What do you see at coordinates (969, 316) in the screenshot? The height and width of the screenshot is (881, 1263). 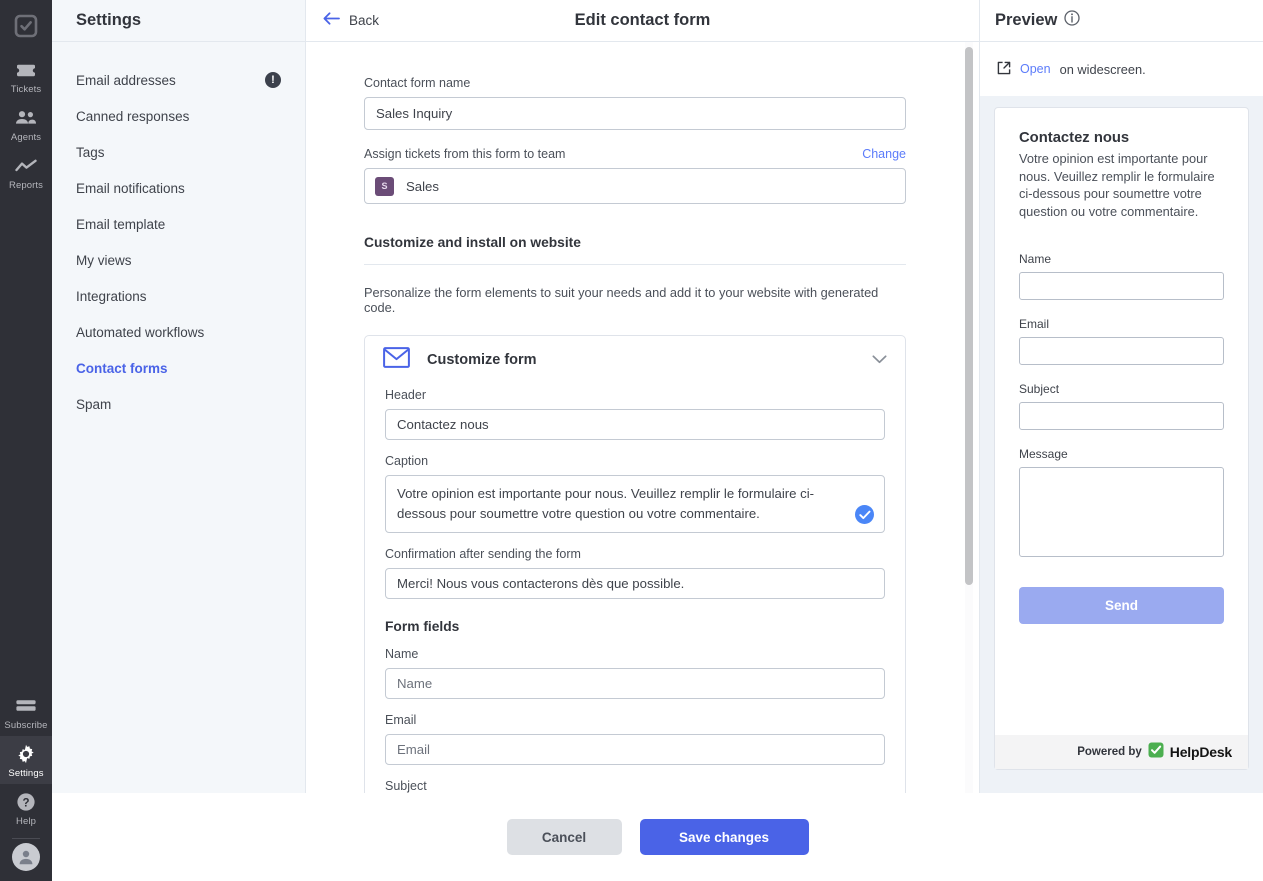 I see `main-scrollbar-thumb` at bounding box center [969, 316].